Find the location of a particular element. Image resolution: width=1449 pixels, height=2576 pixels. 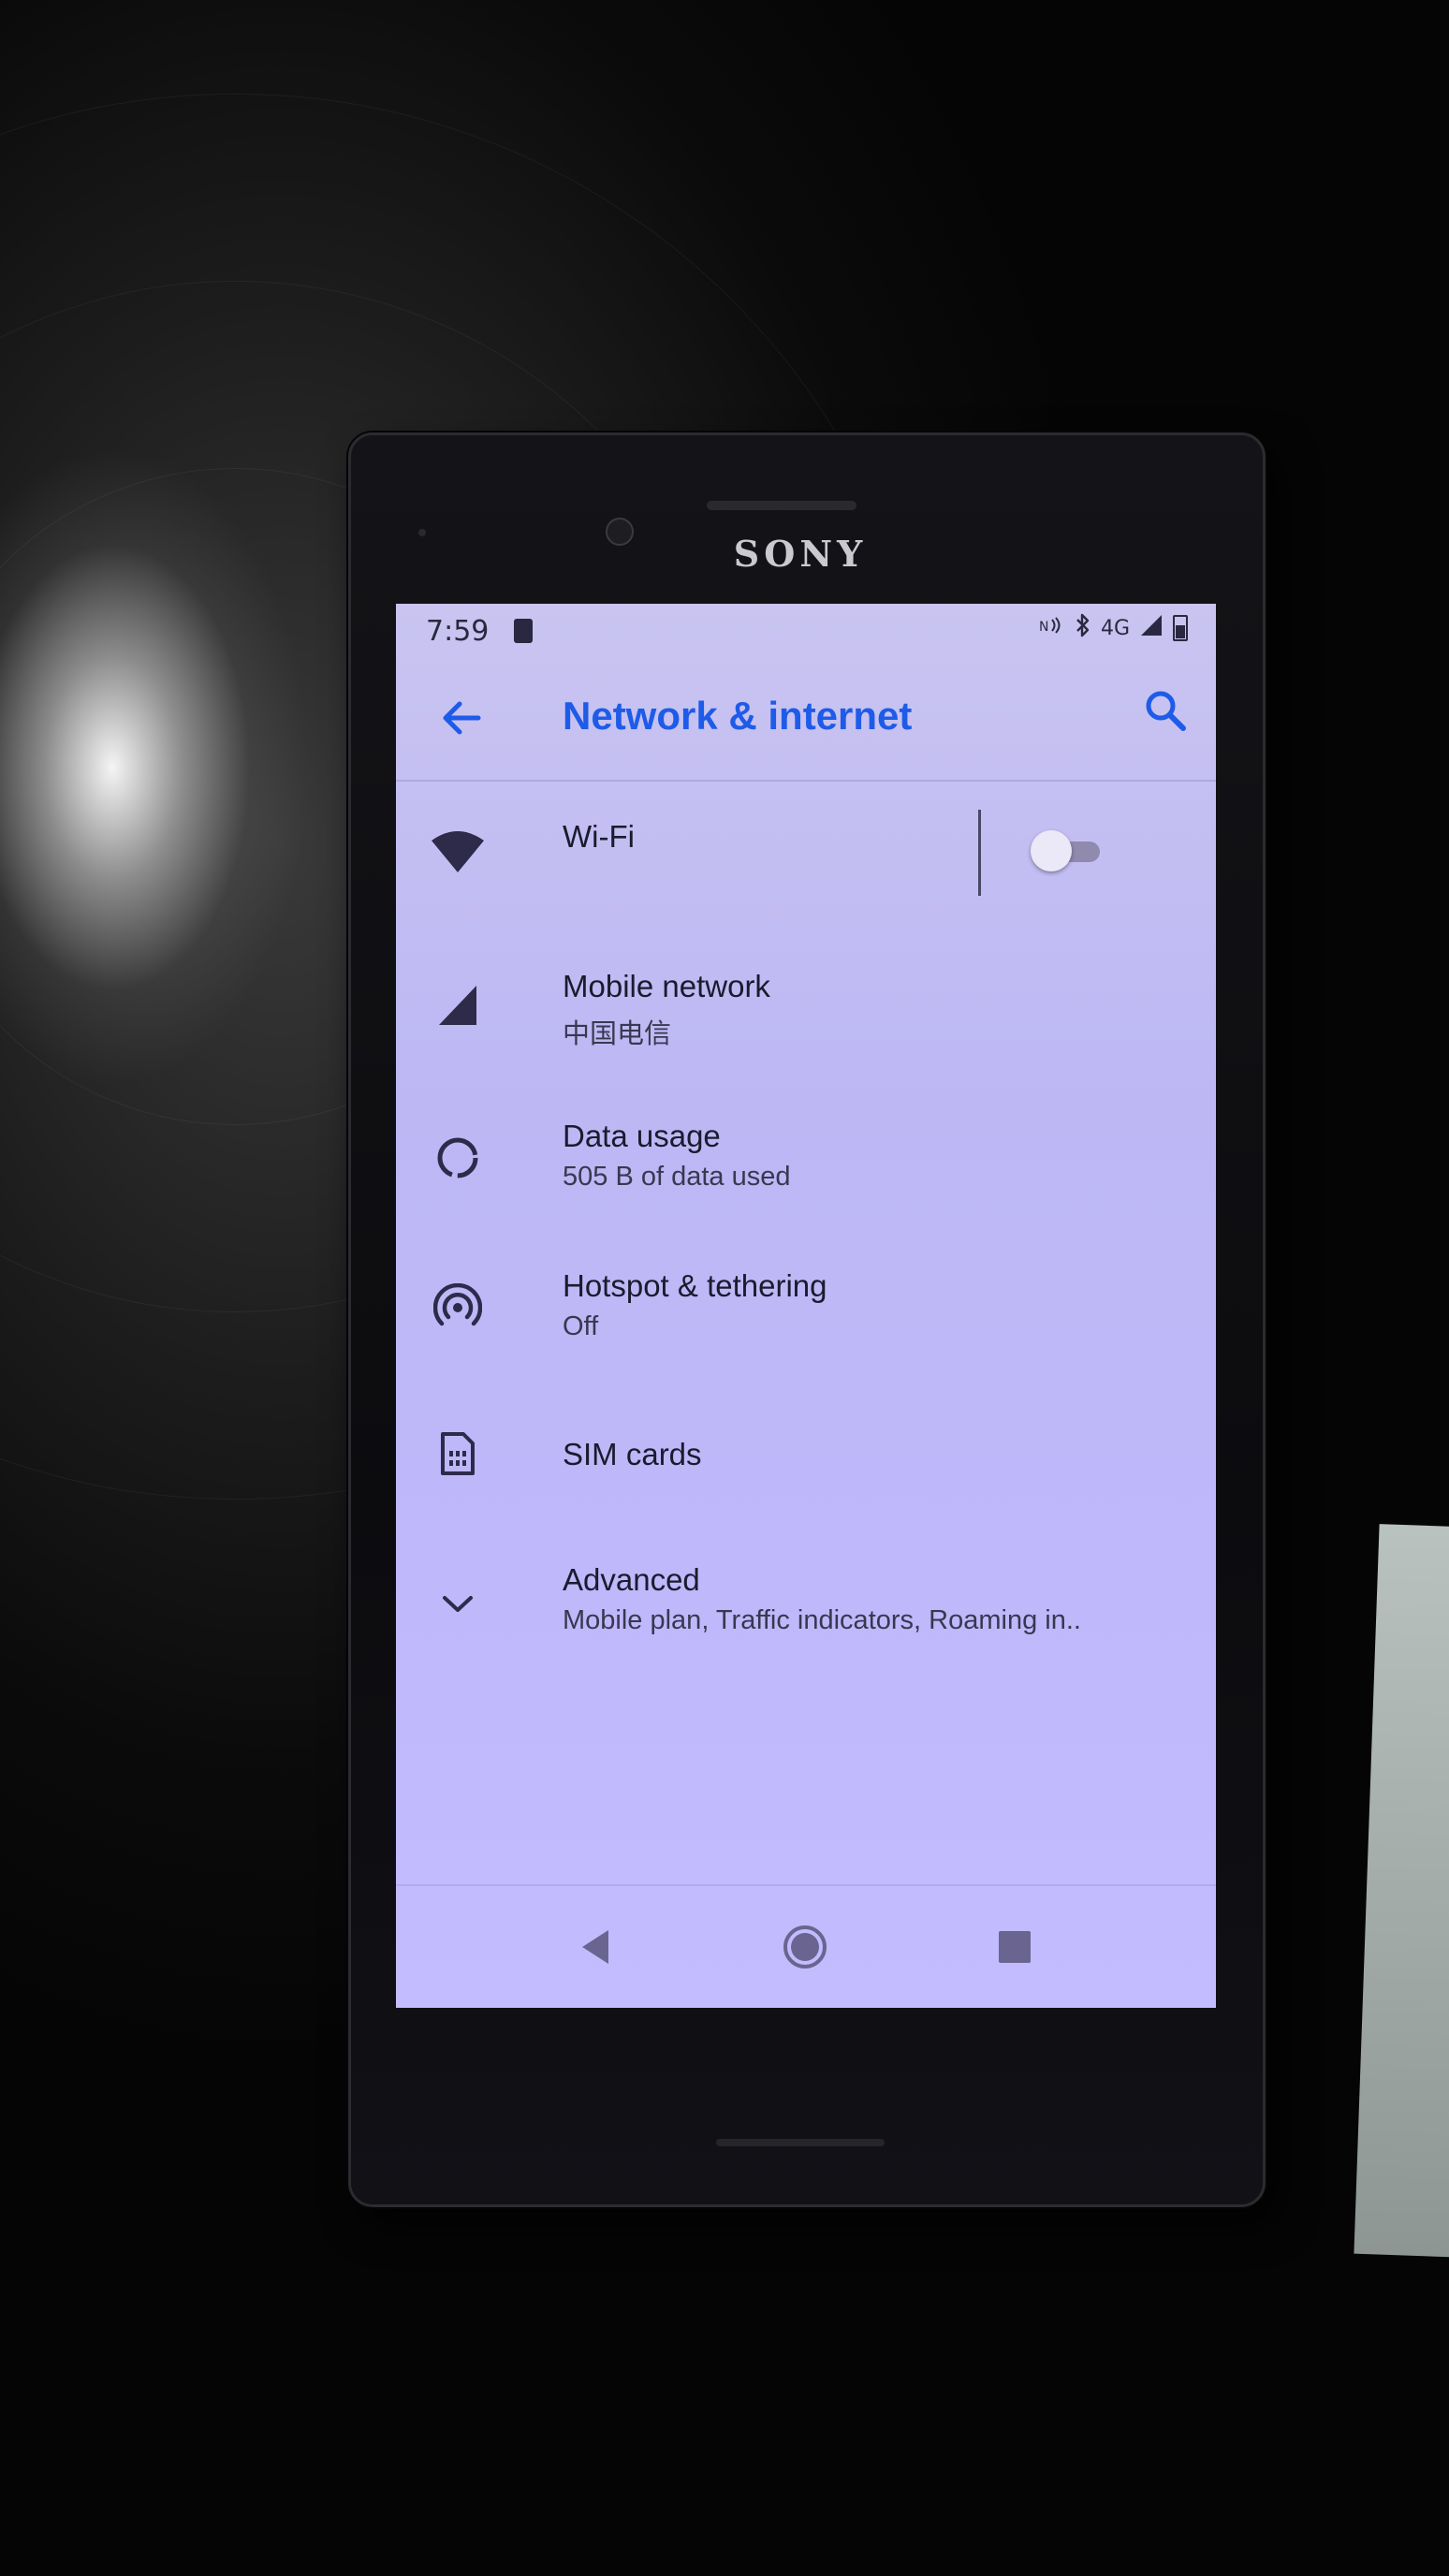

item-title: Advanced is located at coordinates (631, 1579).